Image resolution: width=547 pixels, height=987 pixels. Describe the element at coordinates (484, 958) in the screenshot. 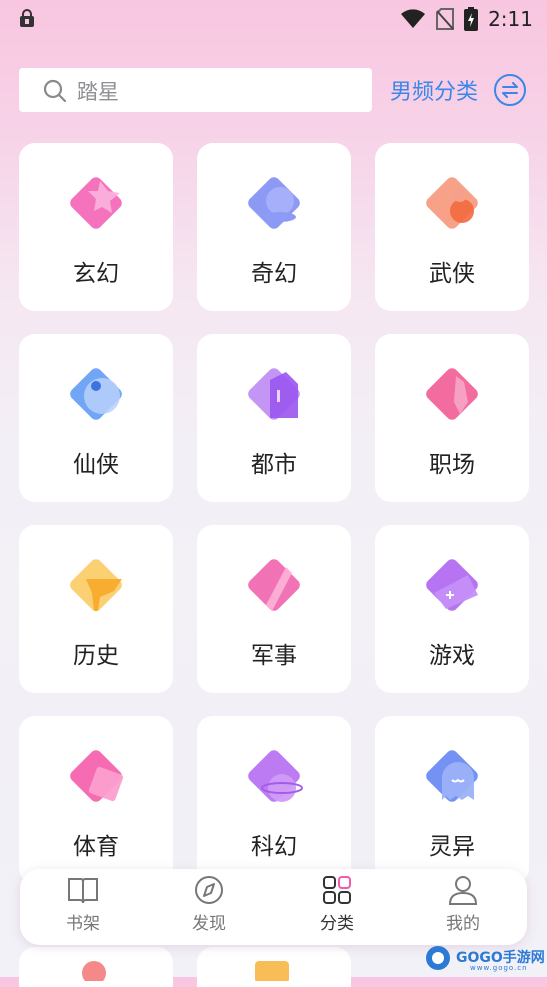

I see `watermark-logo: GOGO手游网 www.gogo.cn` at that location.